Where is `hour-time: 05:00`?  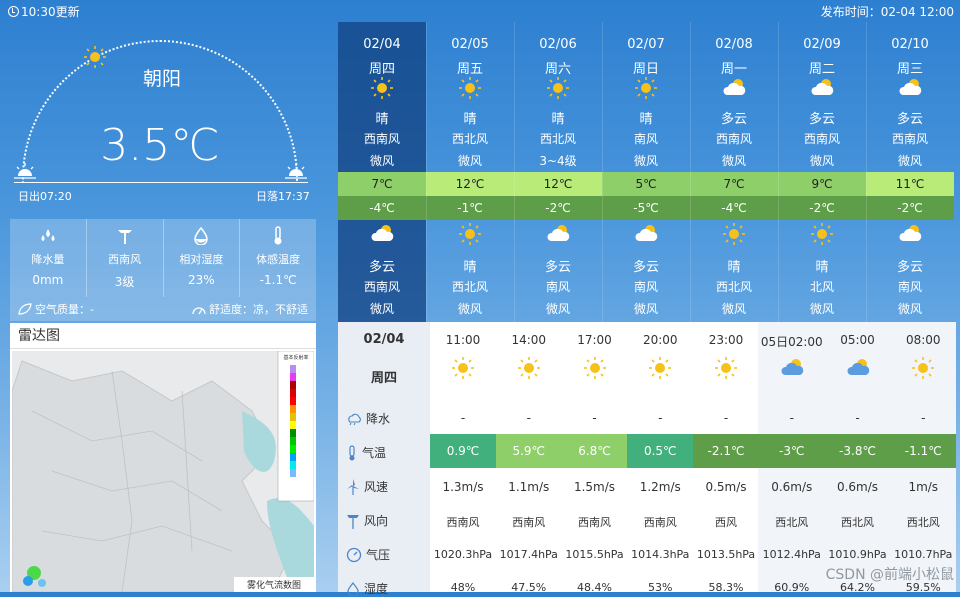 hour-time: 05:00 is located at coordinates (857, 340).